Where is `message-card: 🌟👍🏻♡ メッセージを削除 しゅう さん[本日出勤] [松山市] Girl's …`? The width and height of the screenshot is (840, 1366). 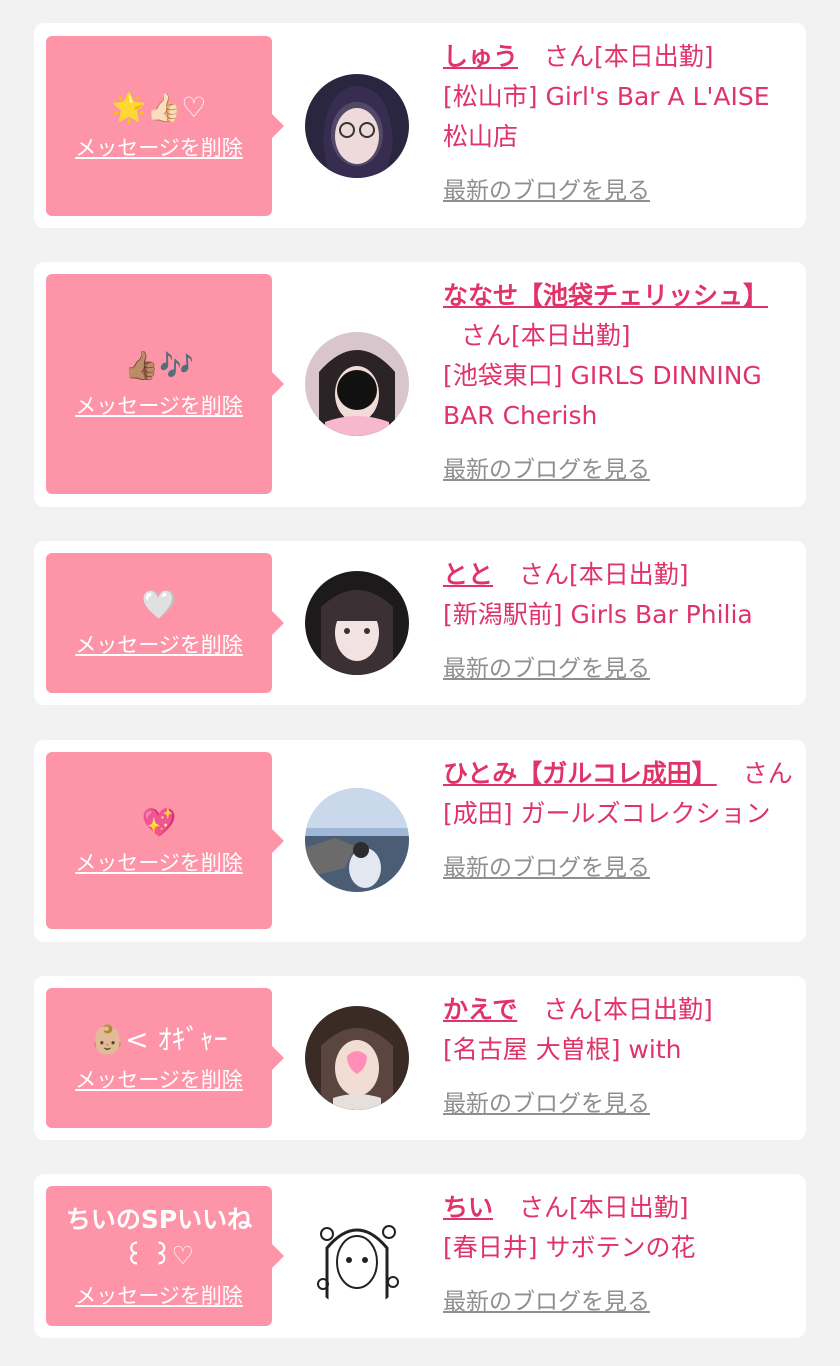 message-card: 🌟👍🏻♡ メッセージを削除 しゅう さん[本日出勤] [松山市] Girl's … is located at coordinates (420, 125).